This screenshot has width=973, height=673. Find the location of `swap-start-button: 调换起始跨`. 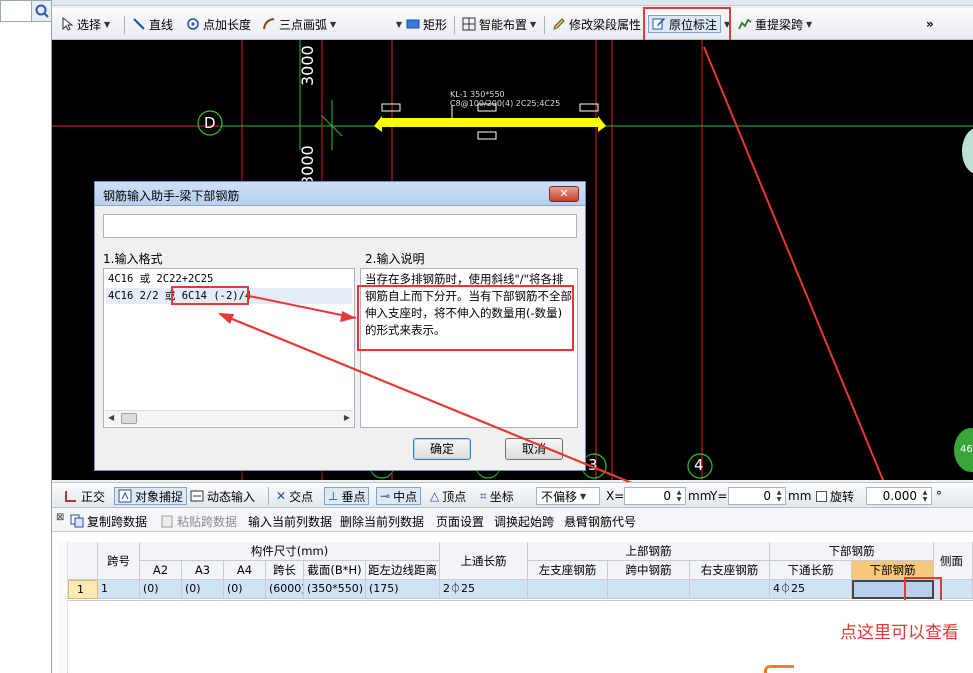

swap-start-button: 调换起始跨 is located at coordinates (524, 521).